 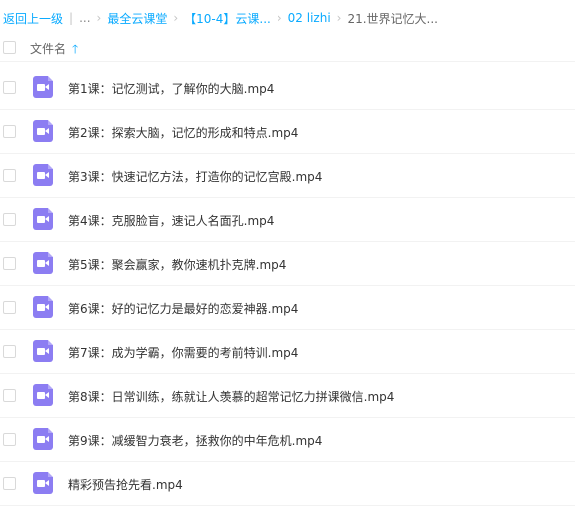 What do you see at coordinates (231, 396) in the screenshot?
I see `file-name: 第8课：日常训练，练就让人羡慕的超常记忆力拼课微信.mp4` at bounding box center [231, 396].